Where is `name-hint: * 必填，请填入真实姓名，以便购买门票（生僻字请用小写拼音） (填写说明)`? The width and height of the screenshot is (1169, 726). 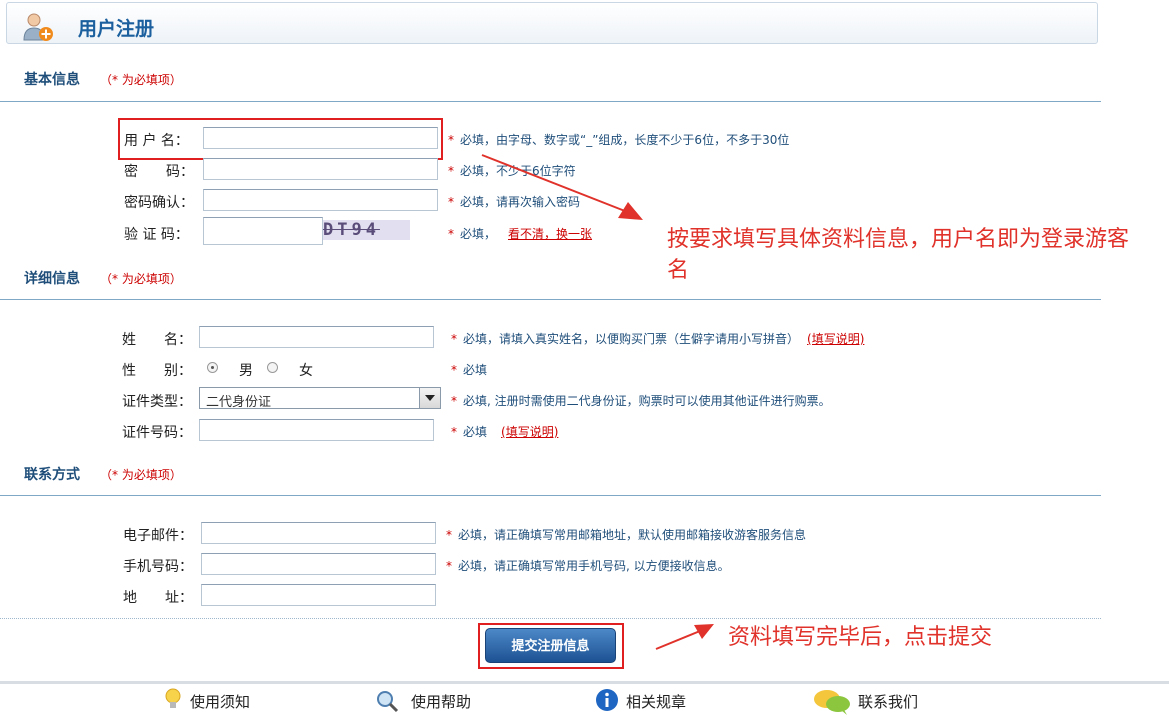 name-hint: * 必填，请填入真实姓名，以便购买门票（生僻字请用小写拼音） (填写说明) is located at coordinates (658, 339).